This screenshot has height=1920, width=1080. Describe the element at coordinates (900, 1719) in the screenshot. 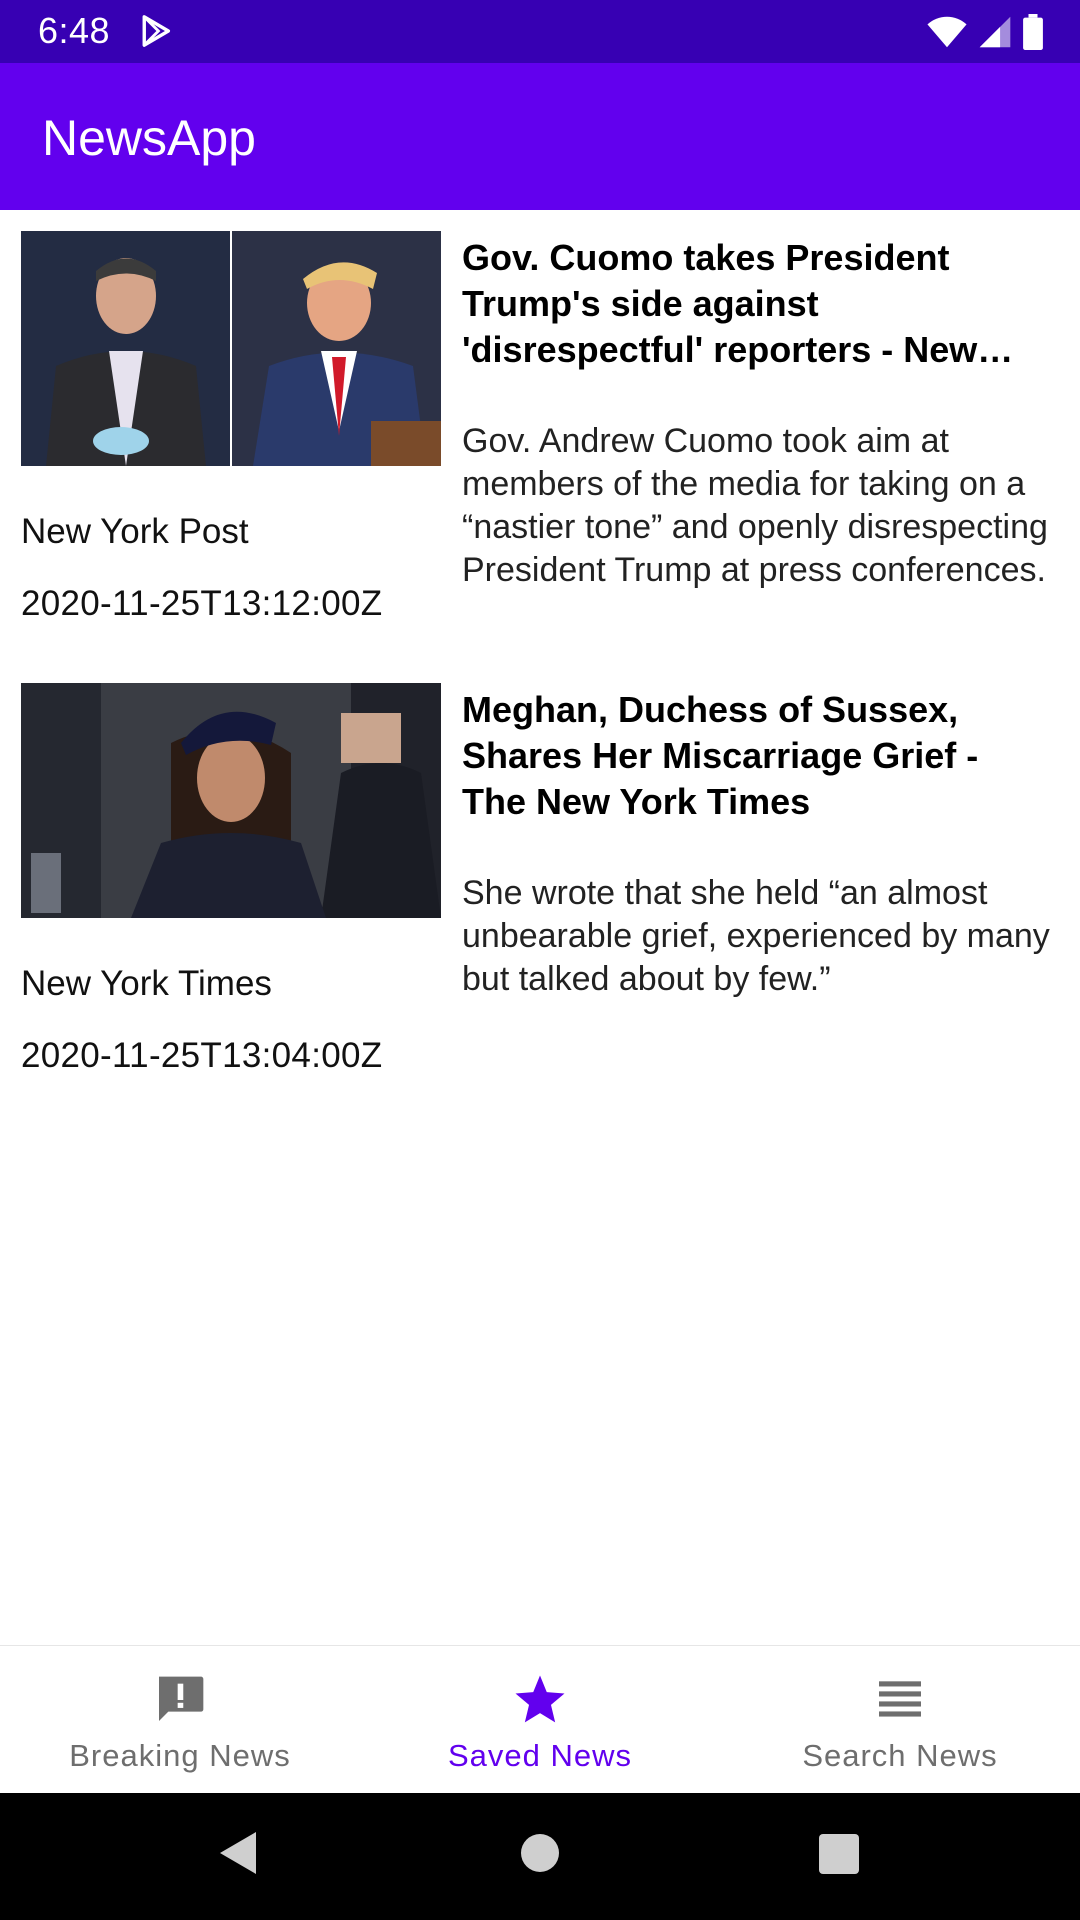

I see `nav-item-search-news: Search News` at that location.